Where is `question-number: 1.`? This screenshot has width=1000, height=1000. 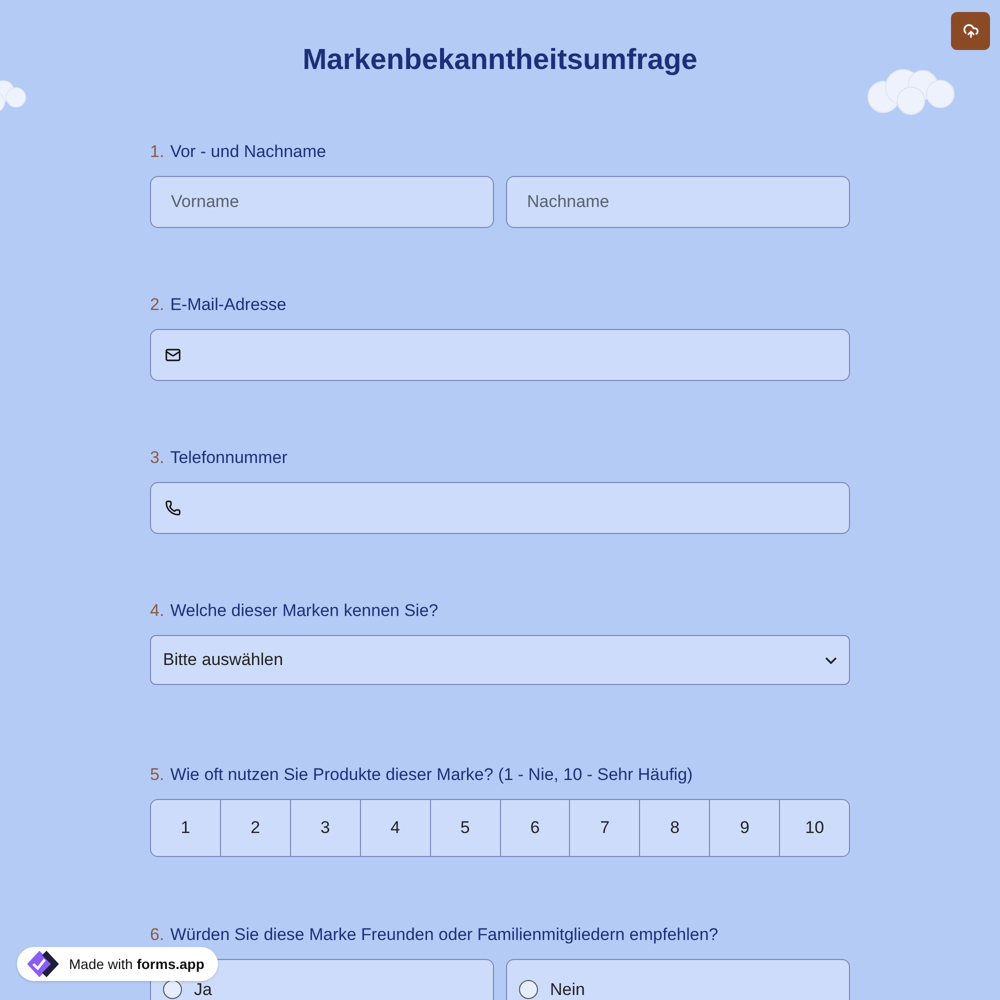 question-number: 1. is located at coordinates (157, 152).